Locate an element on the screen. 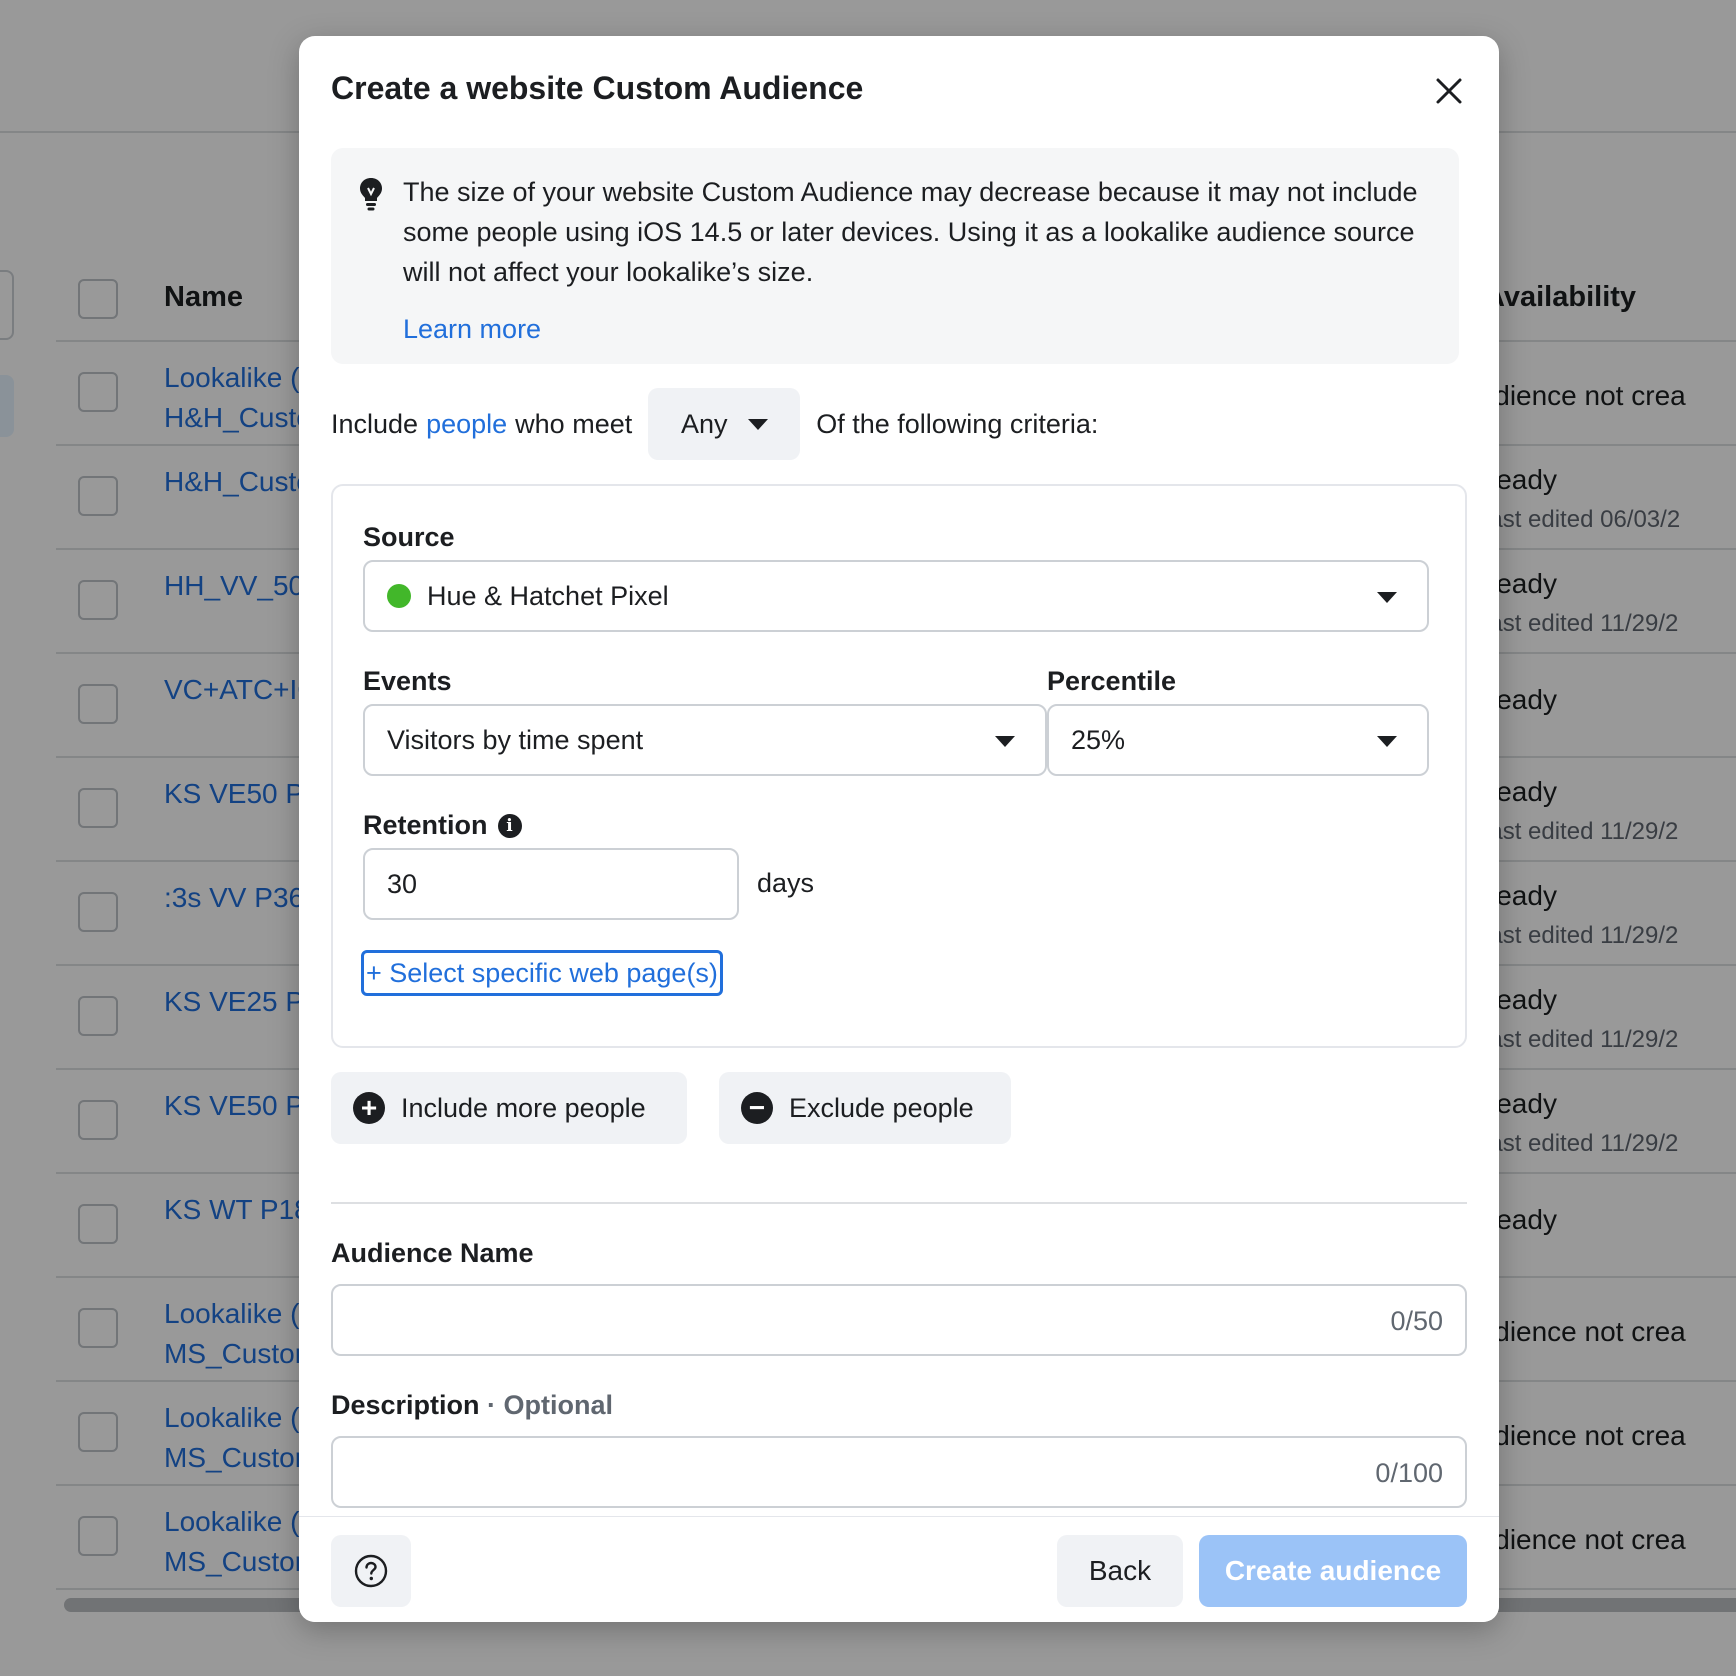 This screenshot has height=1676, width=1736. create-audience-button: Create audience is located at coordinates (1333, 1571).